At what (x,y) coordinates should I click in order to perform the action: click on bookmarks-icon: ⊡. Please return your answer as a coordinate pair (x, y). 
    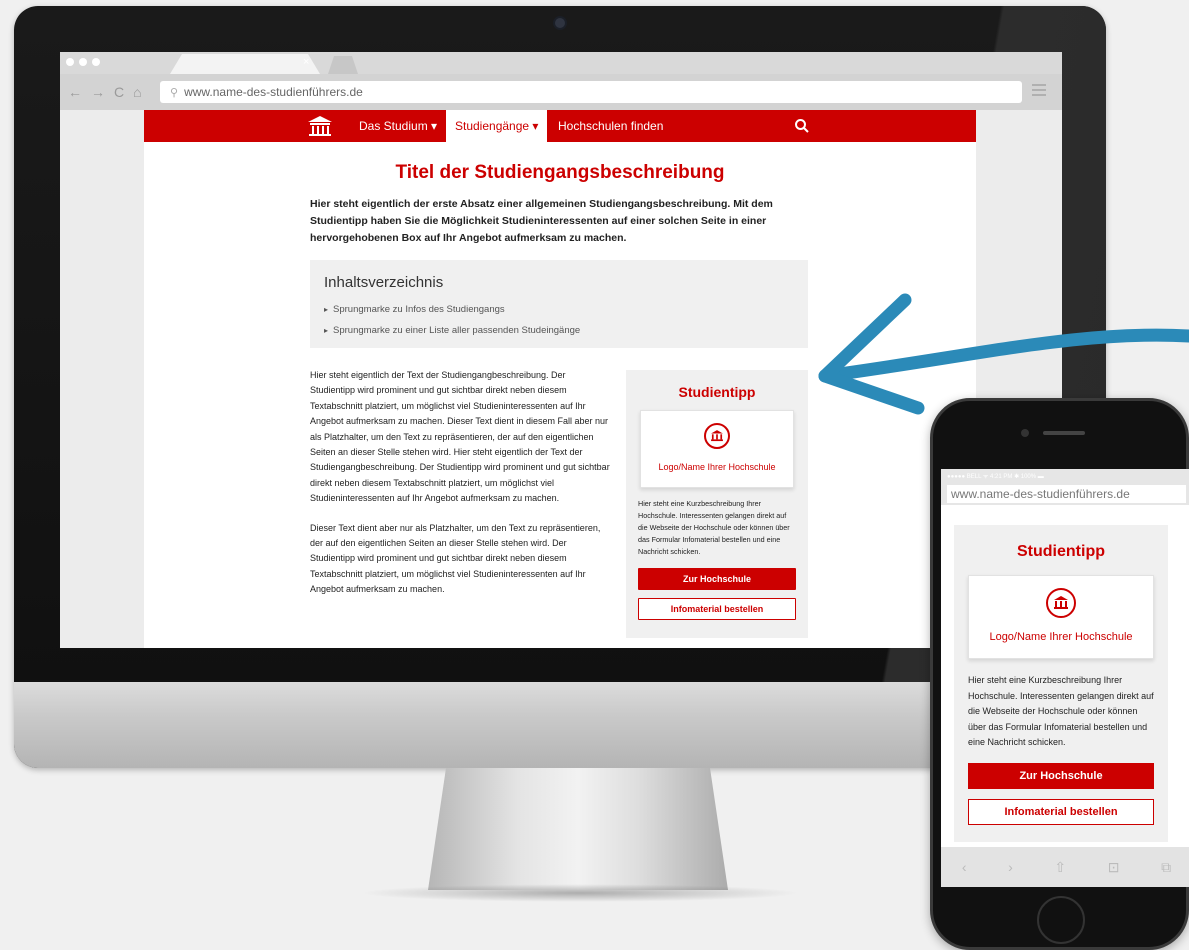
    Looking at the image, I should click on (1114, 867).